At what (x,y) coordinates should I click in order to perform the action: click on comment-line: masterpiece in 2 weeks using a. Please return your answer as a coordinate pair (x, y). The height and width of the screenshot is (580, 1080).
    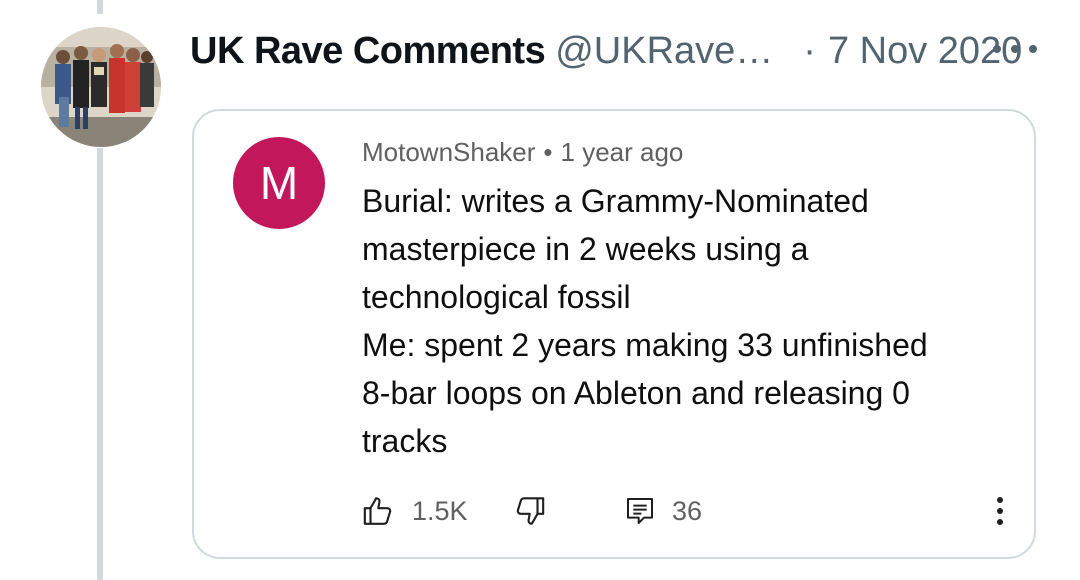
    Looking at the image, I should click on (585, 249).